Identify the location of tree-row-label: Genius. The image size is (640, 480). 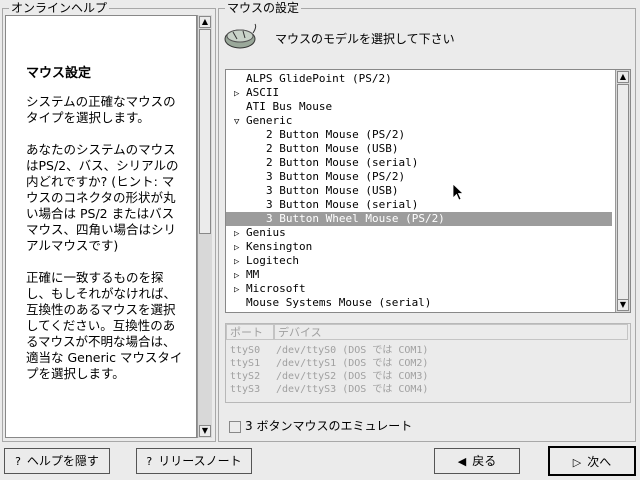
(266, 232).